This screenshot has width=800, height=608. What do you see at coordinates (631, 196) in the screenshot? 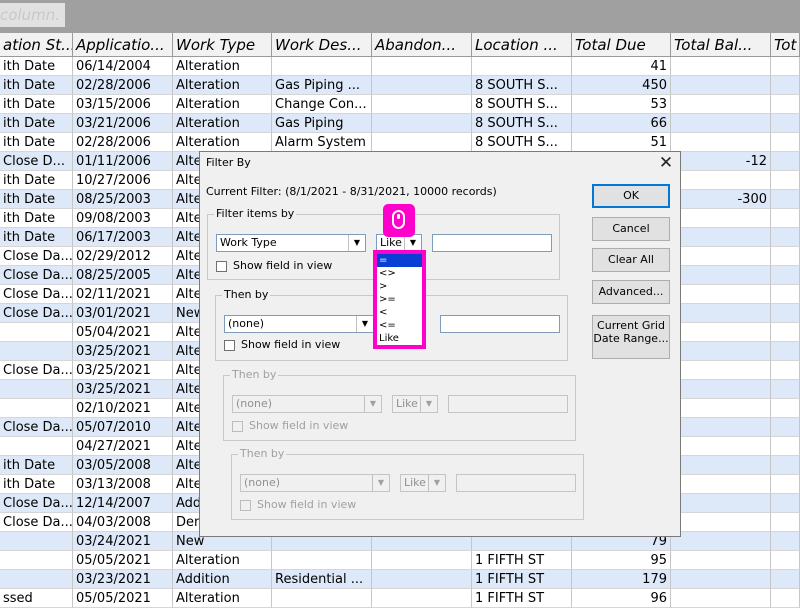
I see `ok-button: OK` at bounding box center [631, 196].